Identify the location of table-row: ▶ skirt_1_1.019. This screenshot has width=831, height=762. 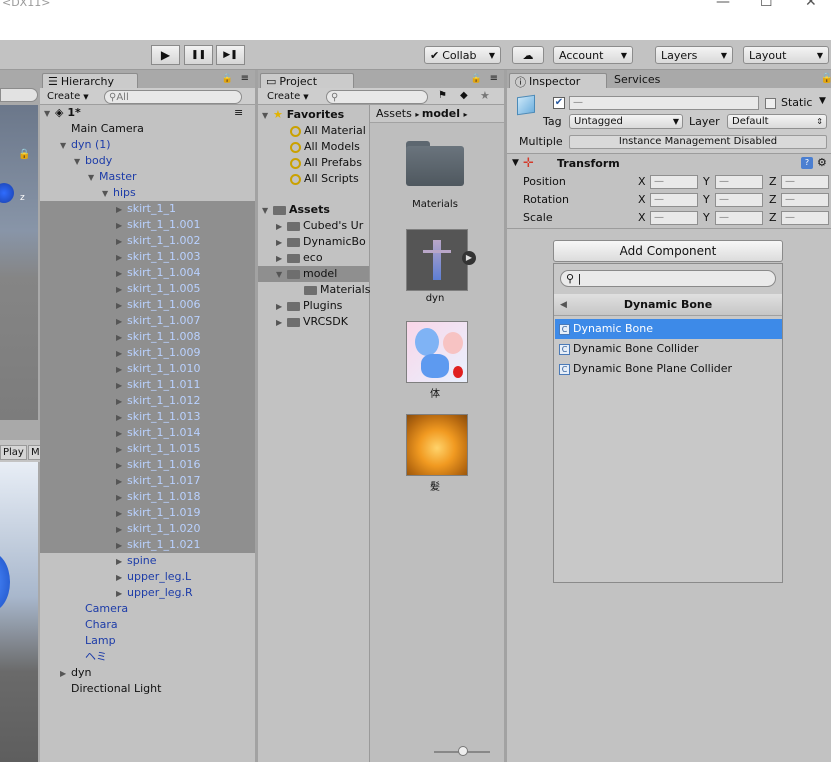
(158, 513).